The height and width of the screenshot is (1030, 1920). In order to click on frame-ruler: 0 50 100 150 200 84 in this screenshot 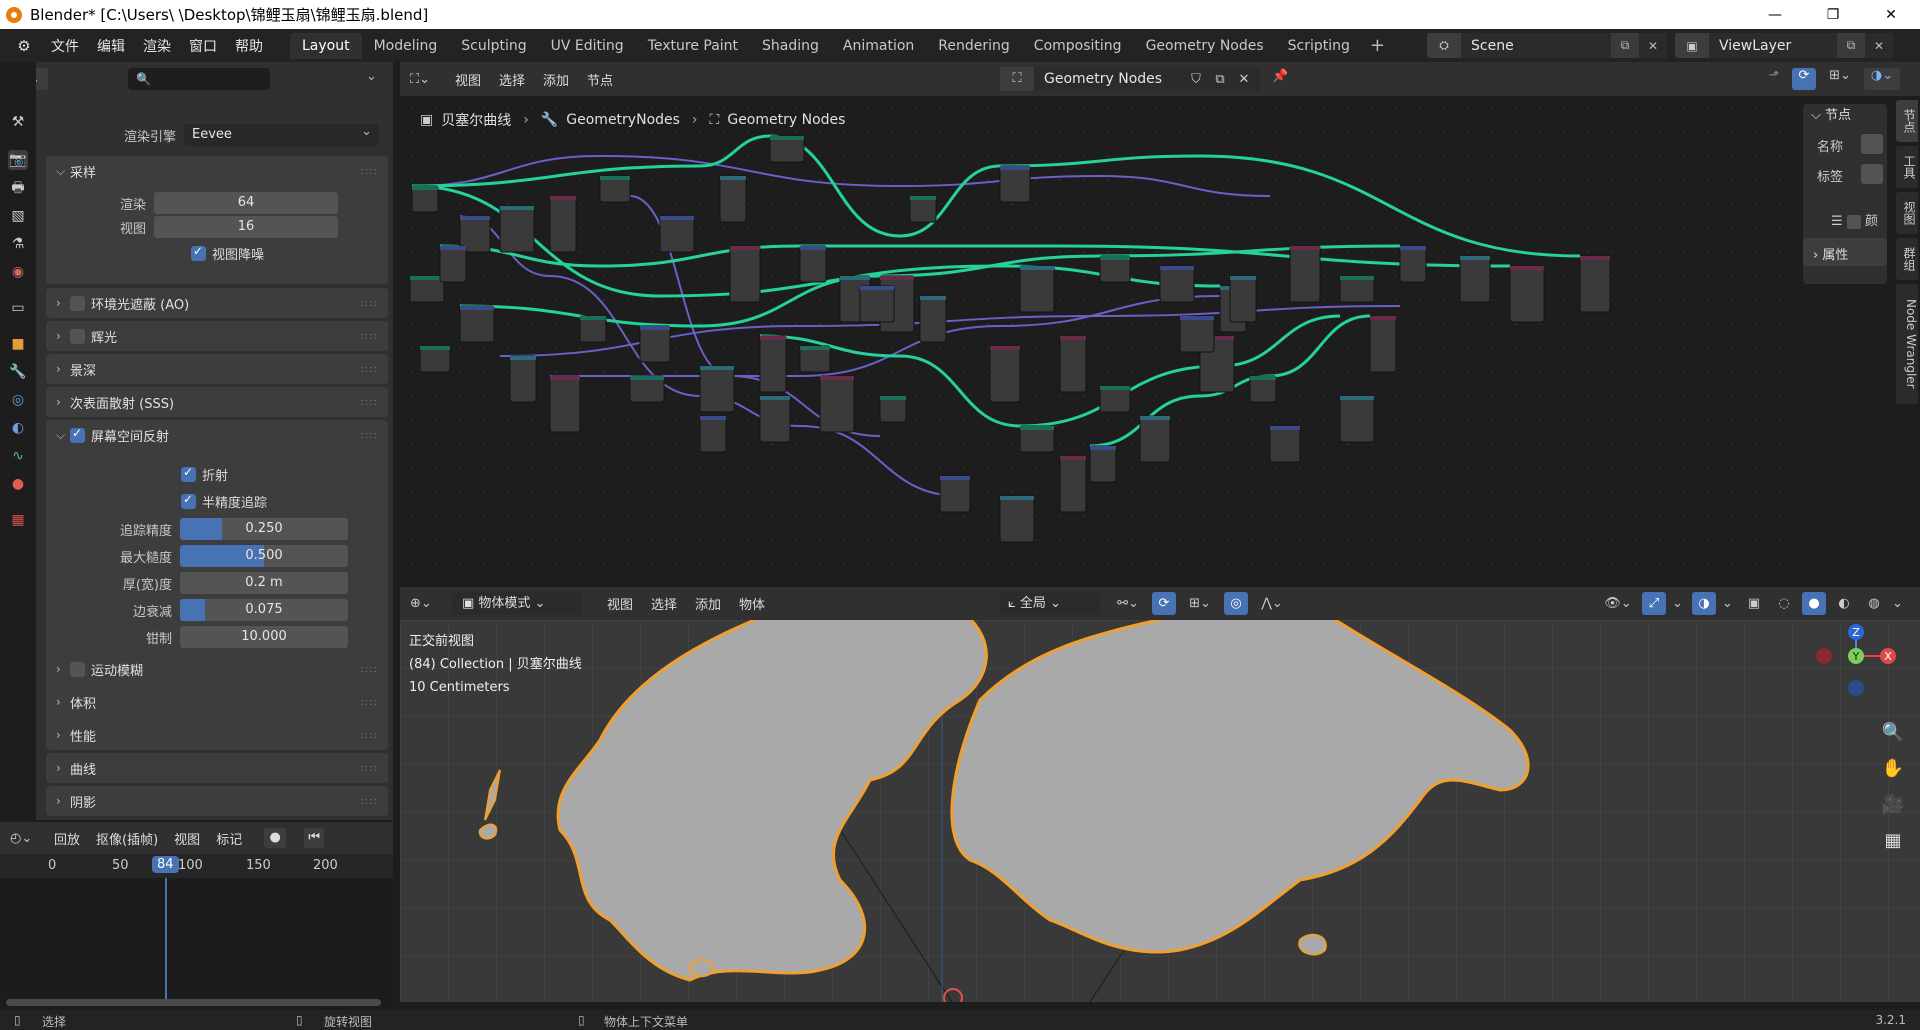, I will do `click(196, 866)`.